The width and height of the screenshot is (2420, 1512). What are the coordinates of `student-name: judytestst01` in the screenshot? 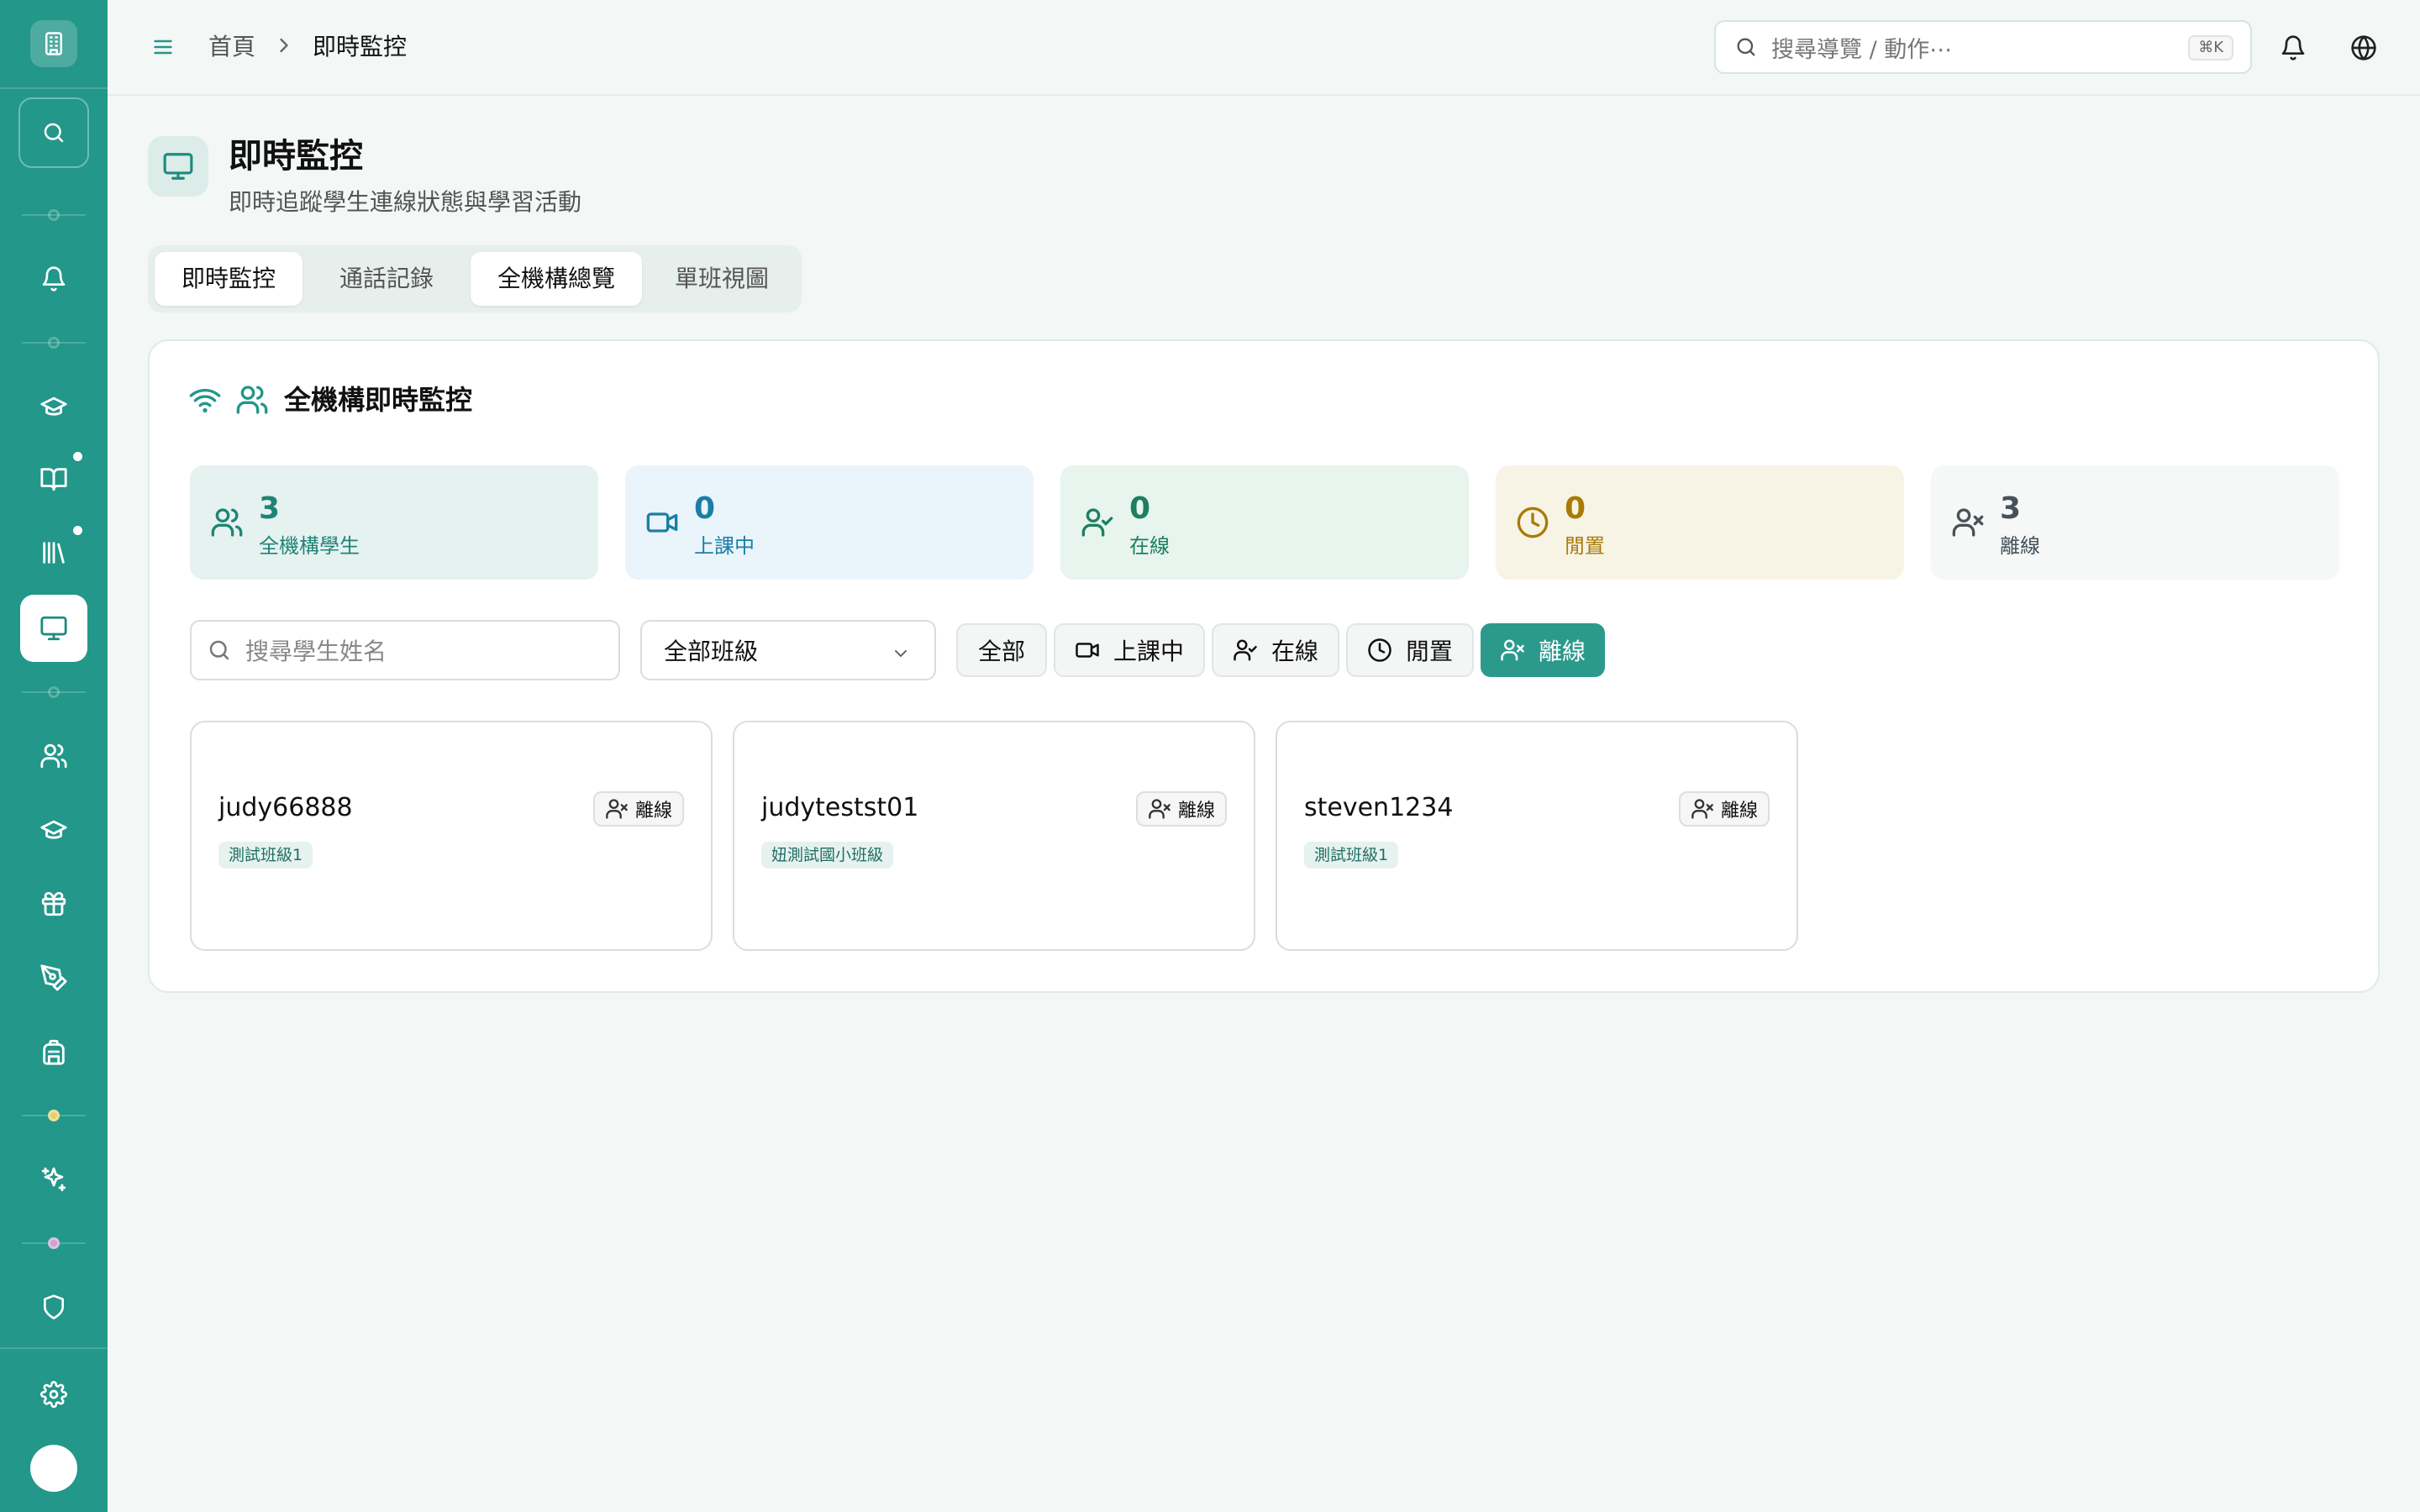 It's located at (840, 807).